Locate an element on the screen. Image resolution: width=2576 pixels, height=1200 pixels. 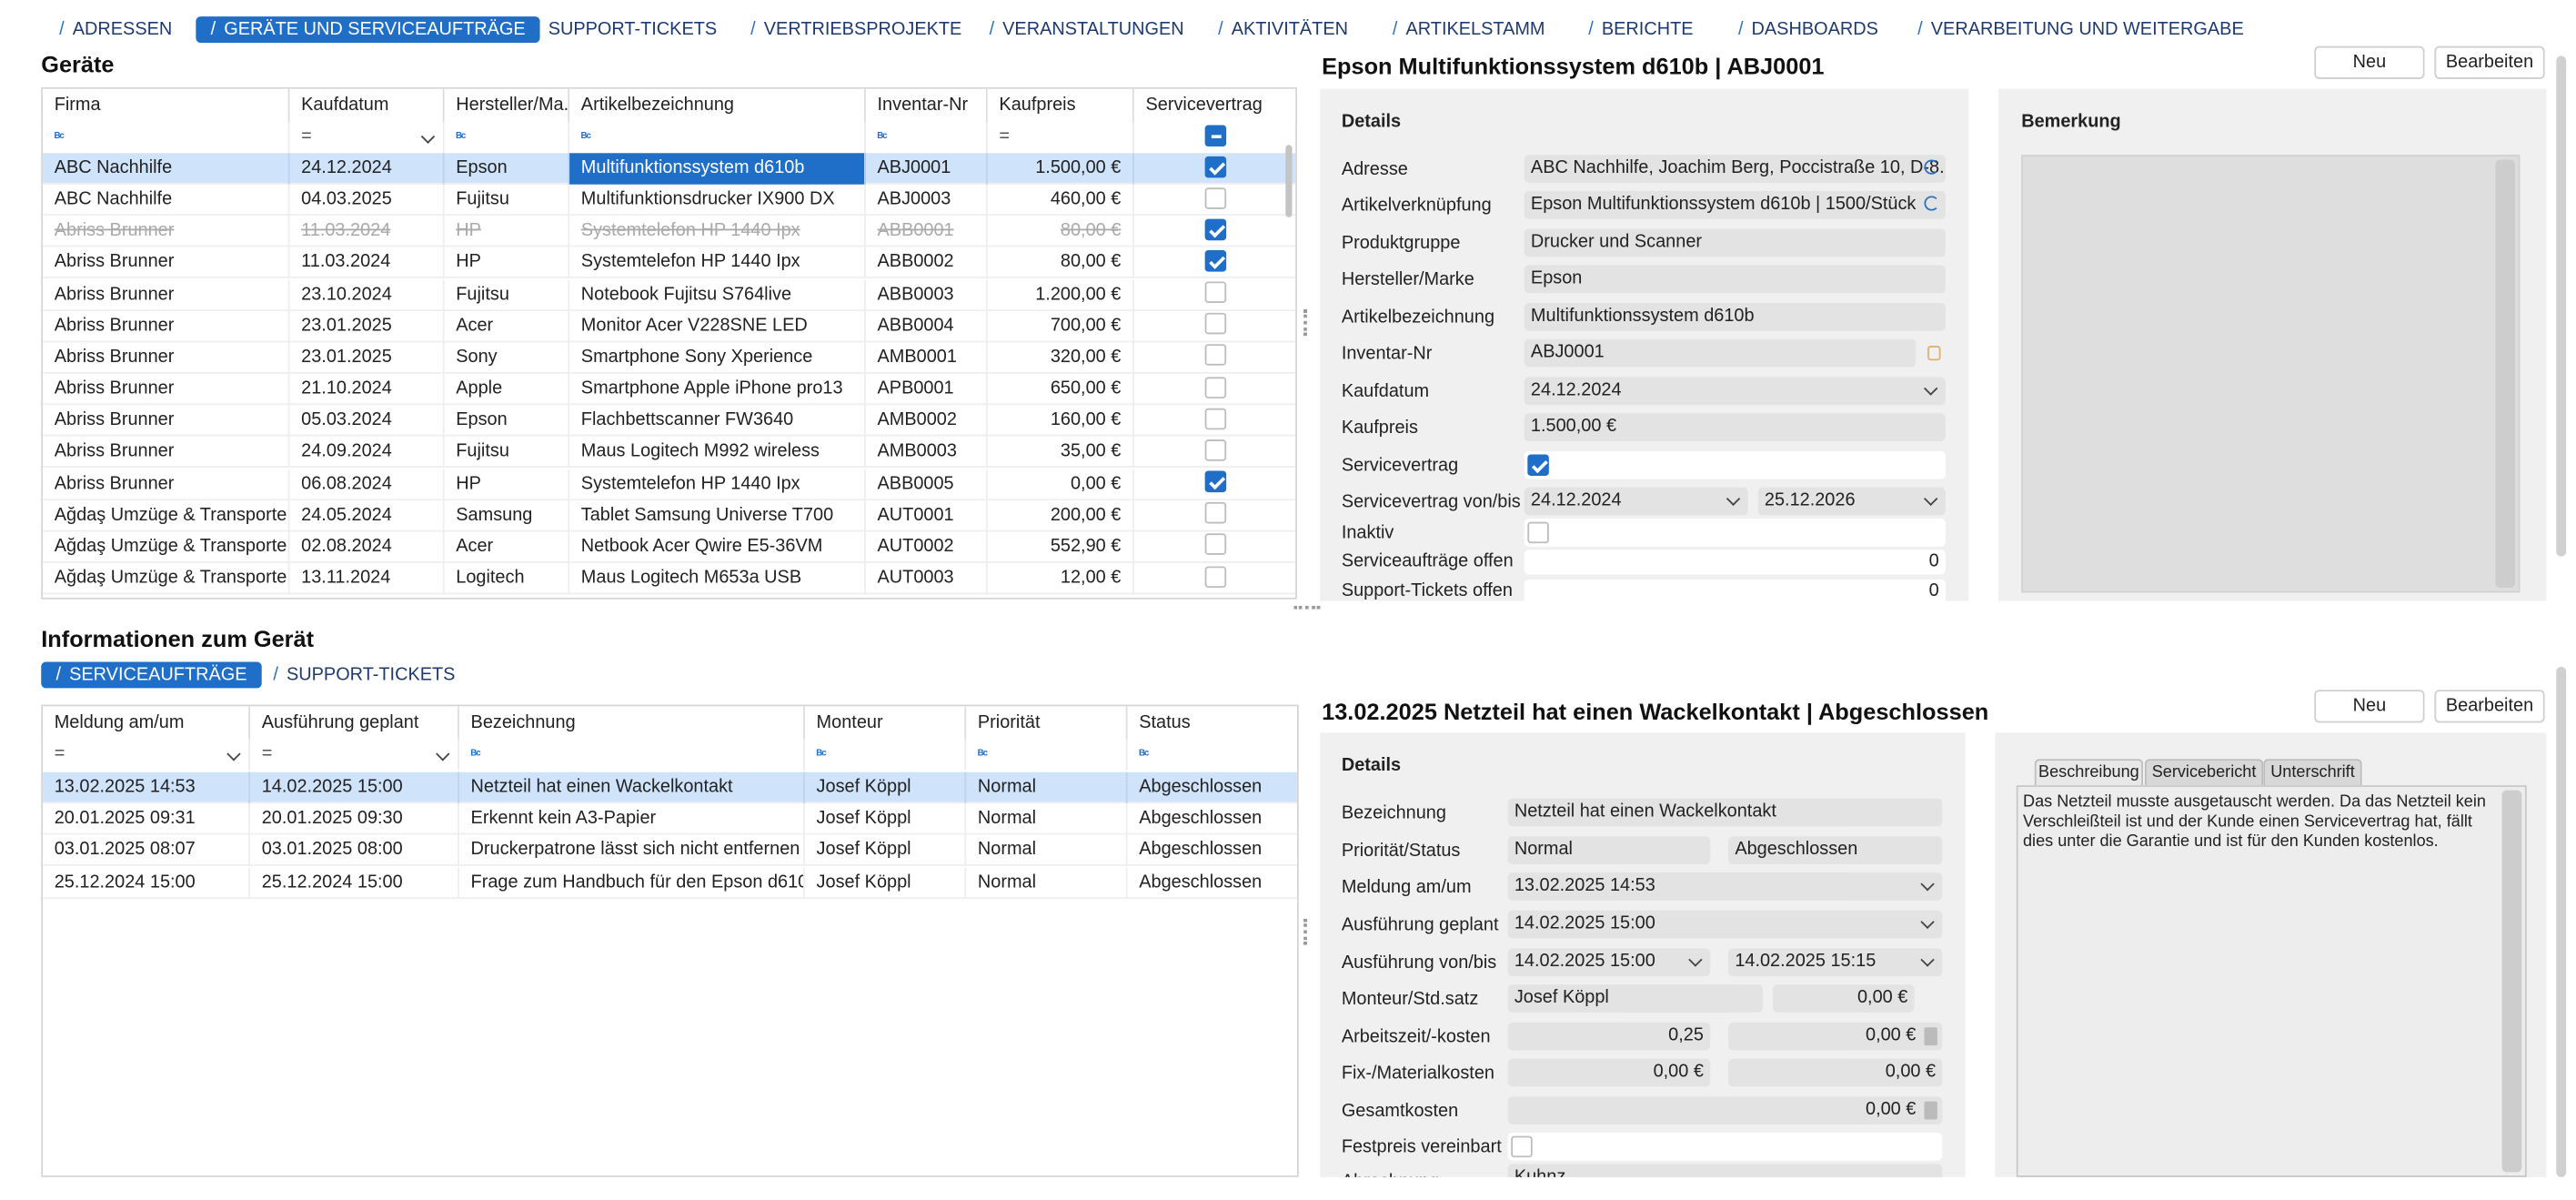
vertical-splitter-top is located at coordinates (1305, 323).